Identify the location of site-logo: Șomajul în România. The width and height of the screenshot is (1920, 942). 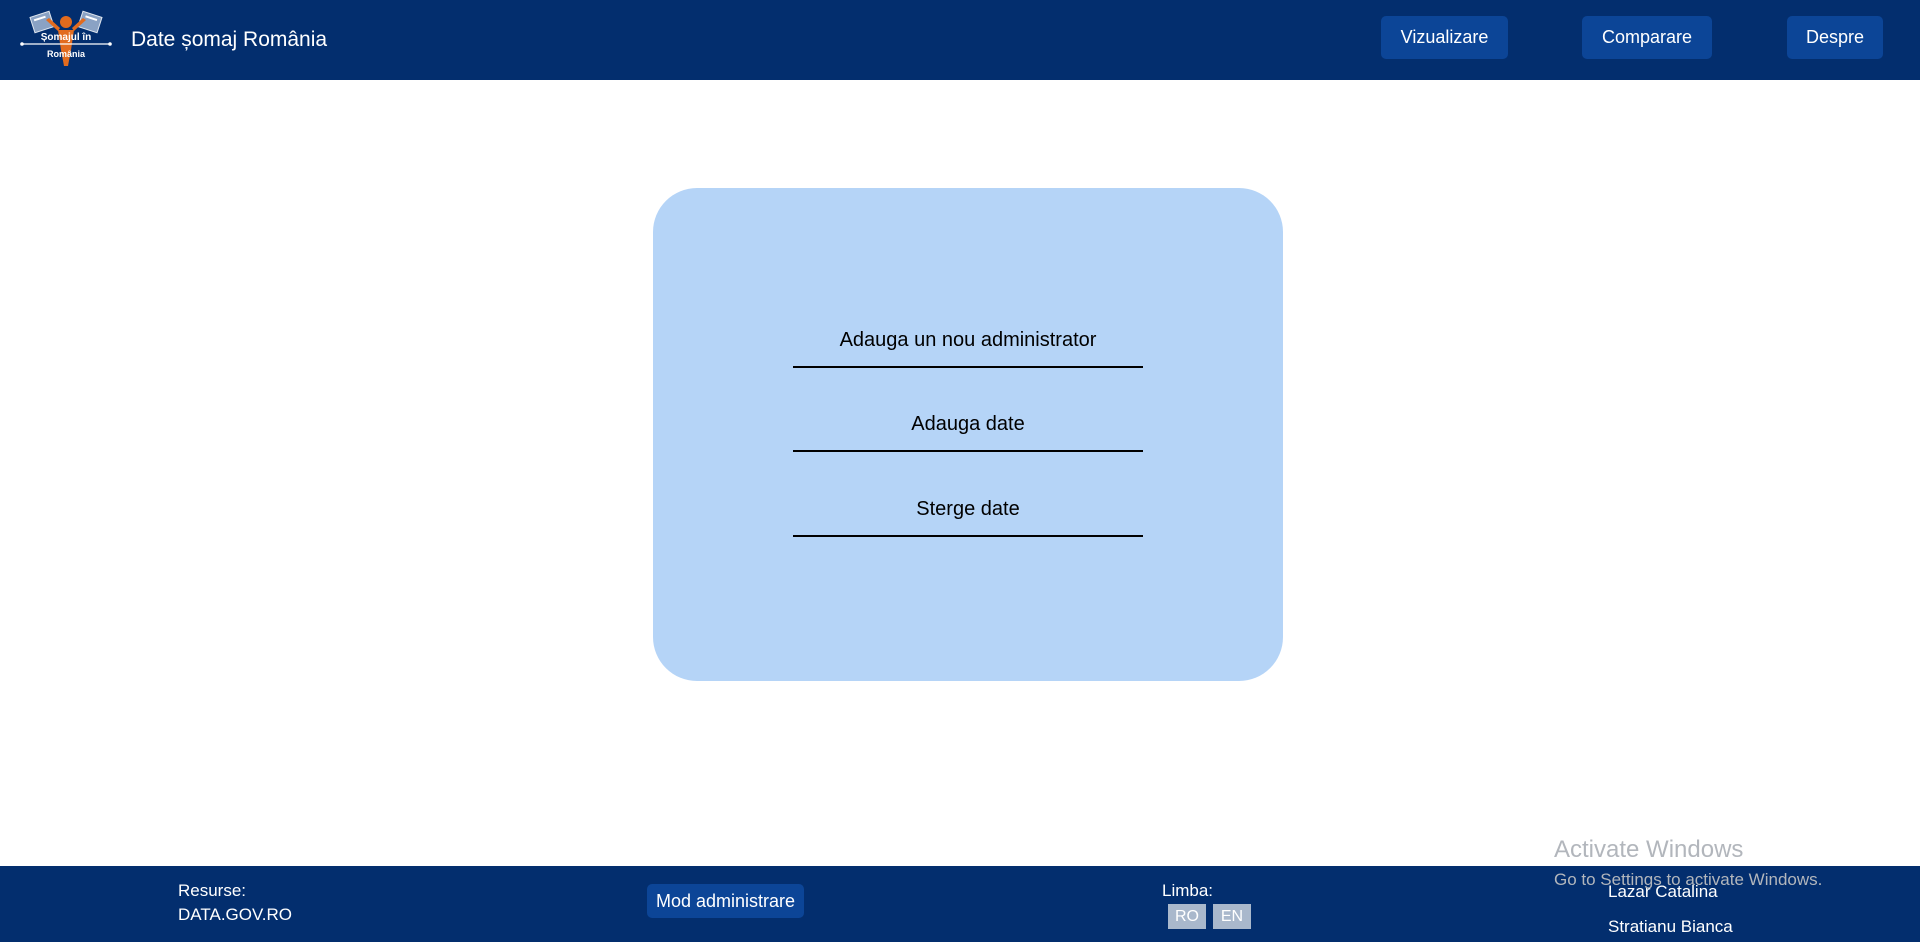
(66, 38).